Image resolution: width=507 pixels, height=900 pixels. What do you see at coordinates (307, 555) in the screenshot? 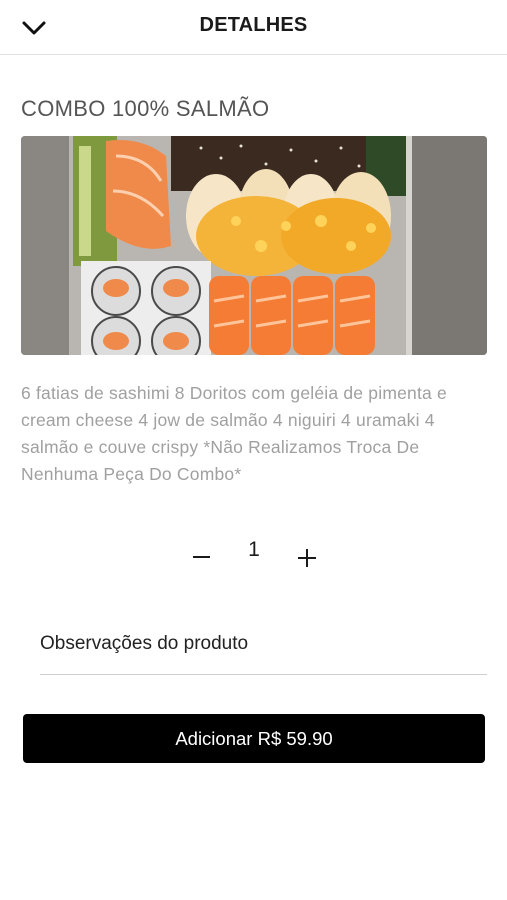
I see `plus-icon` at bounding box center [307, 555].